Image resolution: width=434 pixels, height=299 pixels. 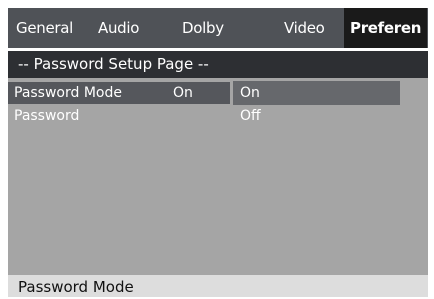 What do you see at coordinates (203, 28) in the screenshot?
I see `tab-dolby: Dolby` at bounding box center [203, 28].